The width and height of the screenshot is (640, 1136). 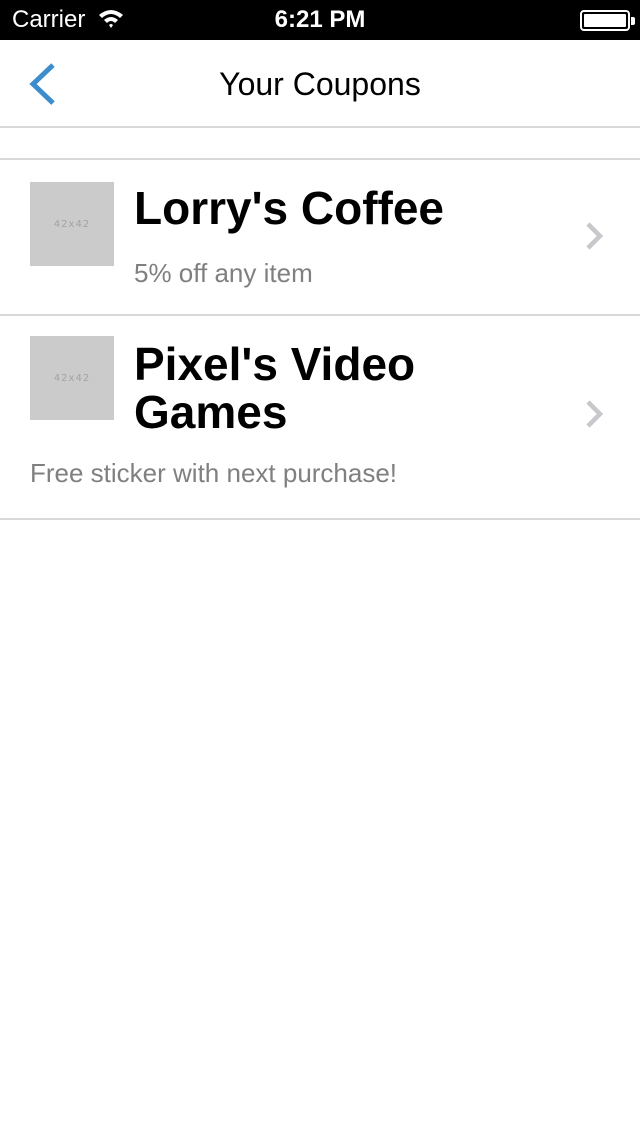 I want to click on coupon-name: Pixel's Video Games, so click(x=275, y=388).